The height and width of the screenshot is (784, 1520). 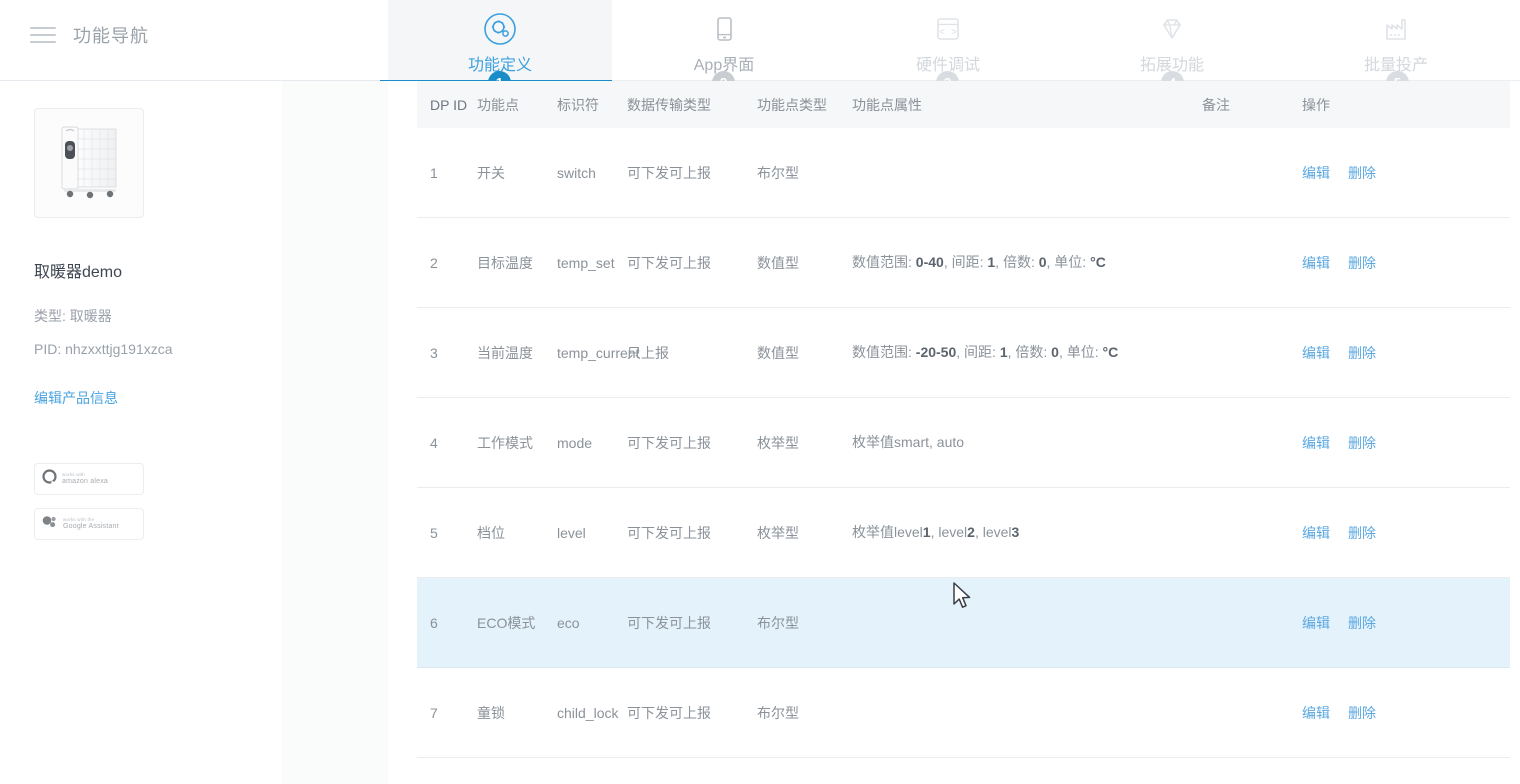 What do you see at coordinates (505, 442) in the screenshot?
I see `cell-func-point: 工作模式` at bounding box center [505, 442].